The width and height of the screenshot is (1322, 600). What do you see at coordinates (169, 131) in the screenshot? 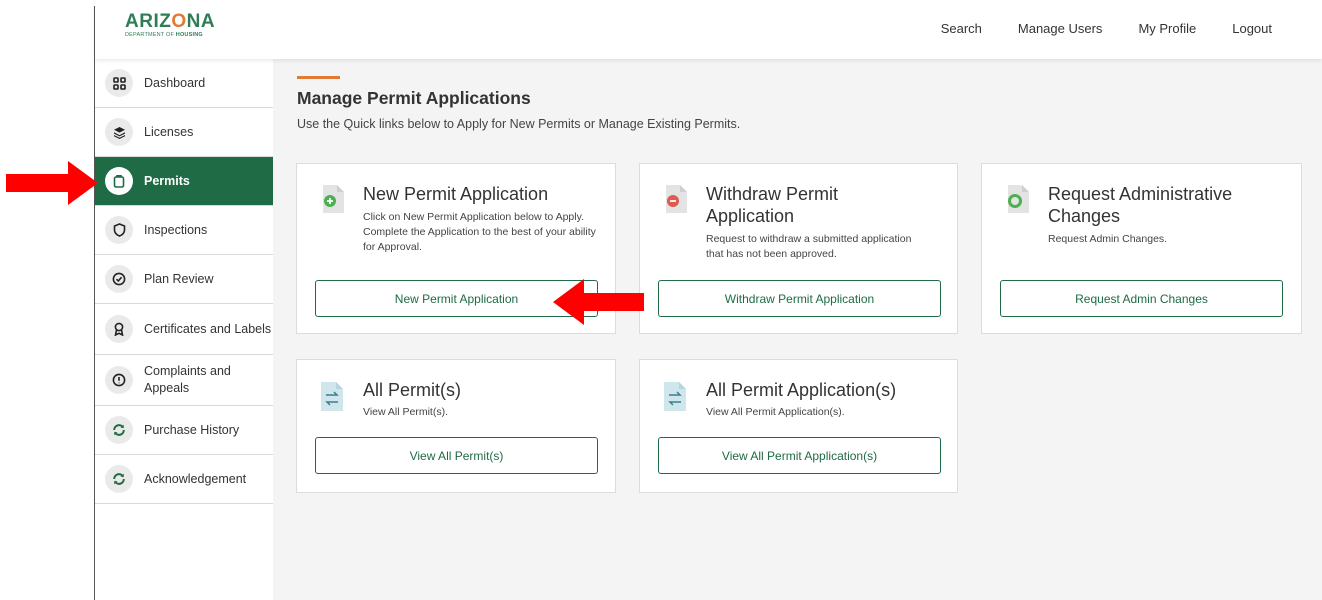
I see `sidebar-item-label: Licenses` at bounding box center [169, 131].